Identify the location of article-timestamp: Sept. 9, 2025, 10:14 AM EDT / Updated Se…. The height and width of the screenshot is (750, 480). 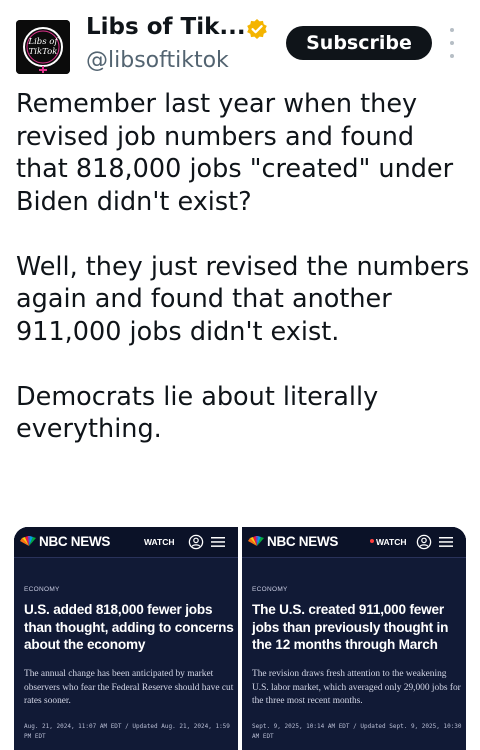
(357, 731).